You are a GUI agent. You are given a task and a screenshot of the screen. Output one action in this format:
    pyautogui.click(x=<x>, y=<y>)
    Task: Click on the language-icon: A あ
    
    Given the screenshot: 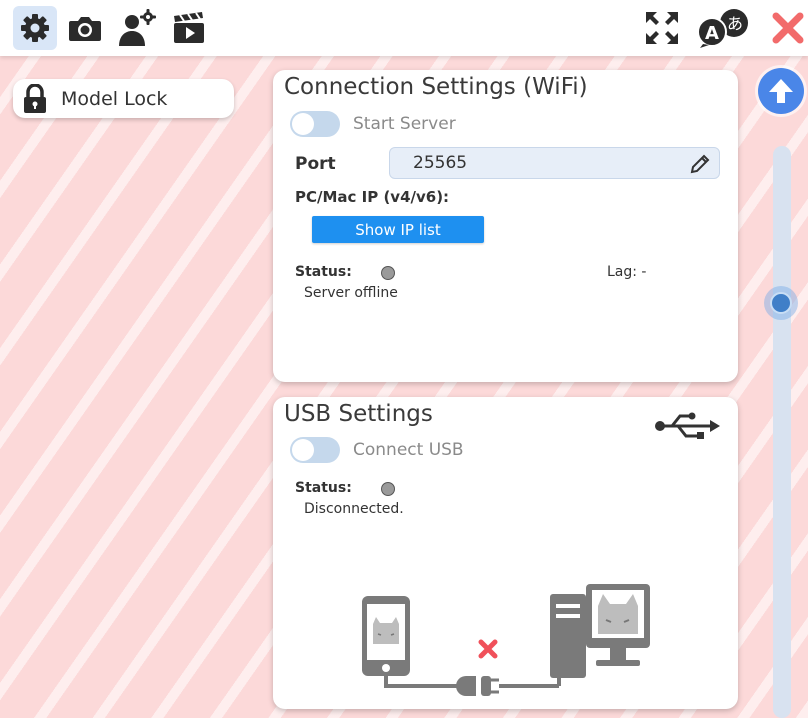 What is the action you would take?
    pyautogui.click(x=722, y=28)
    